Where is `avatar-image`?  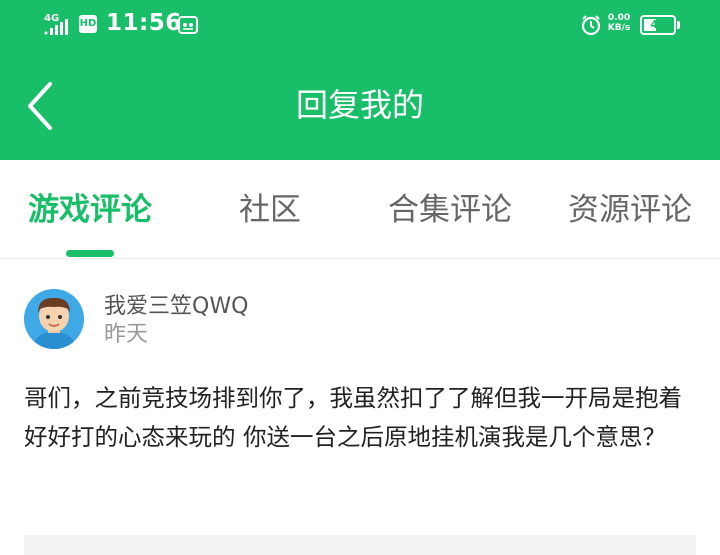
avatar-image is located at coordinates (54, 319).